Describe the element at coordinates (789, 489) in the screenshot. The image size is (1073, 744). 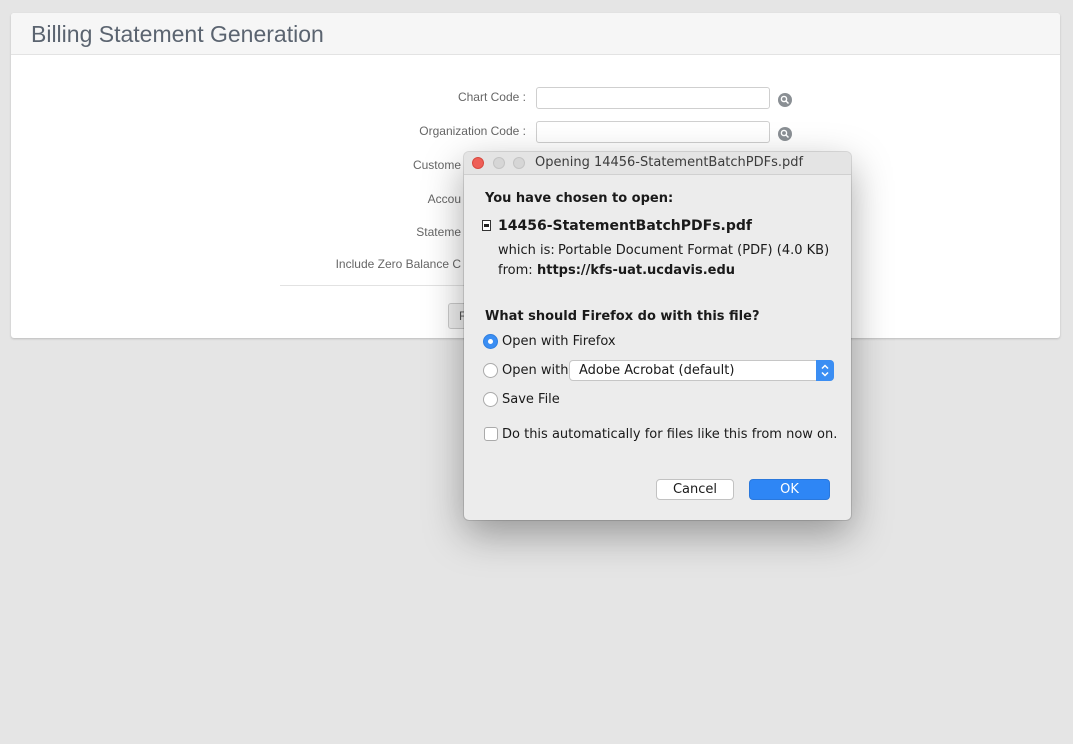
I see `ok-button: OK` at that location.